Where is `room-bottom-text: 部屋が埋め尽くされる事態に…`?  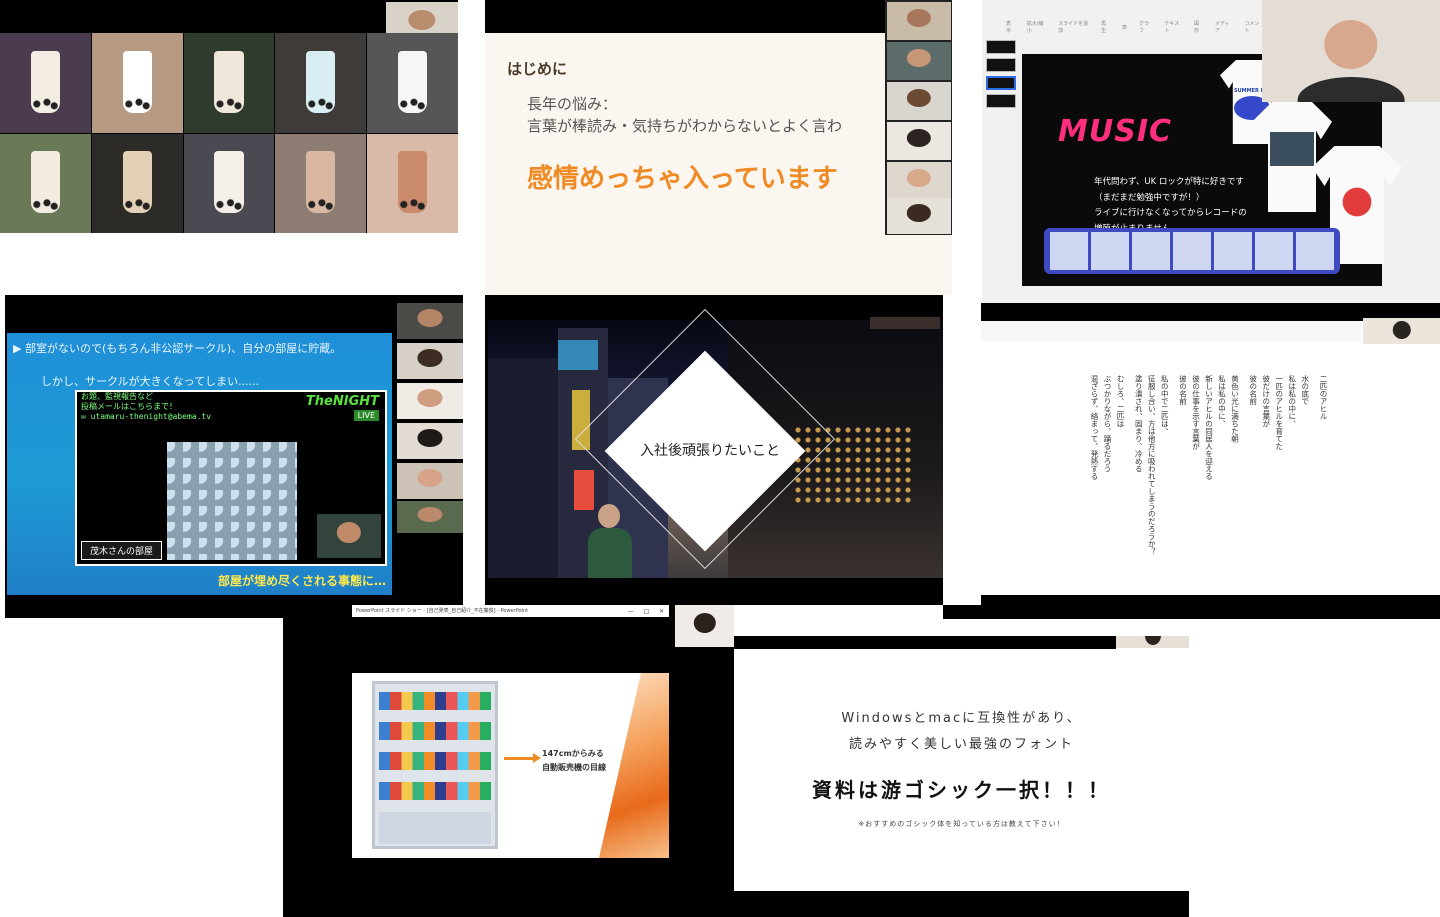 room-bottom-text: 部屋が埋め尽くされる事態に… is located at coordinates (301, 581).